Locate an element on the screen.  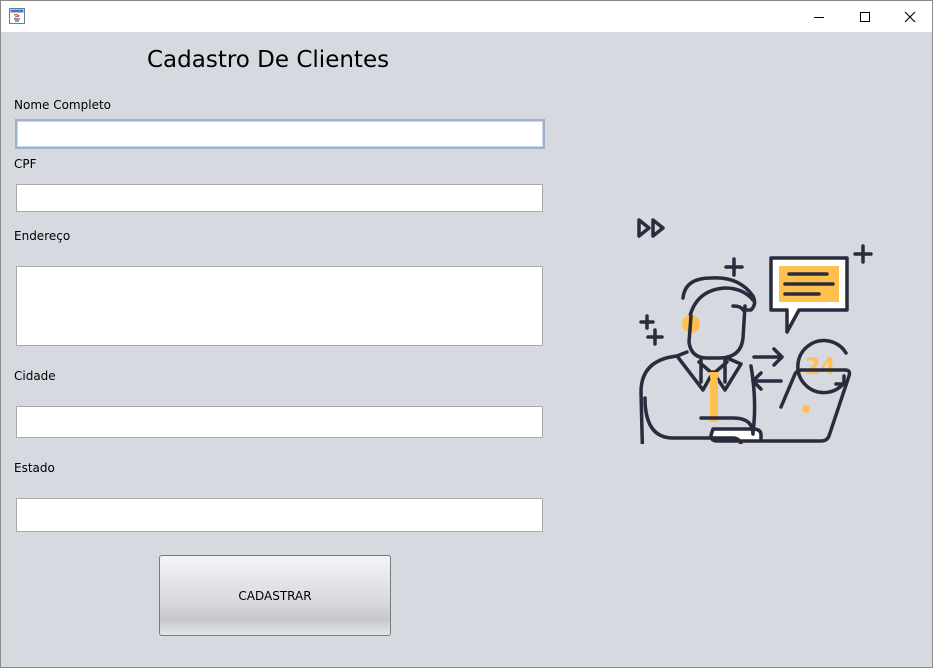
cadastrar-button: CADASTRAR is located at coordinates (275, 595).